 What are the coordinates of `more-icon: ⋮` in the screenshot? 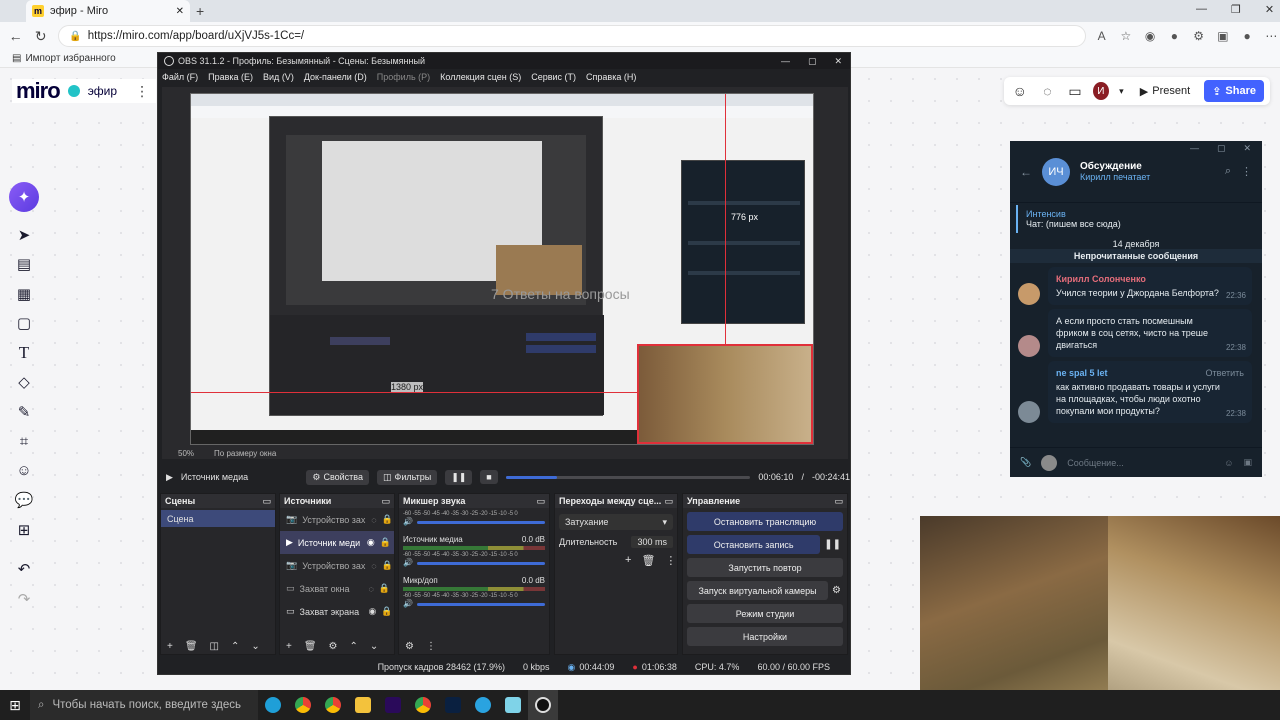 It's located at (431, 646).